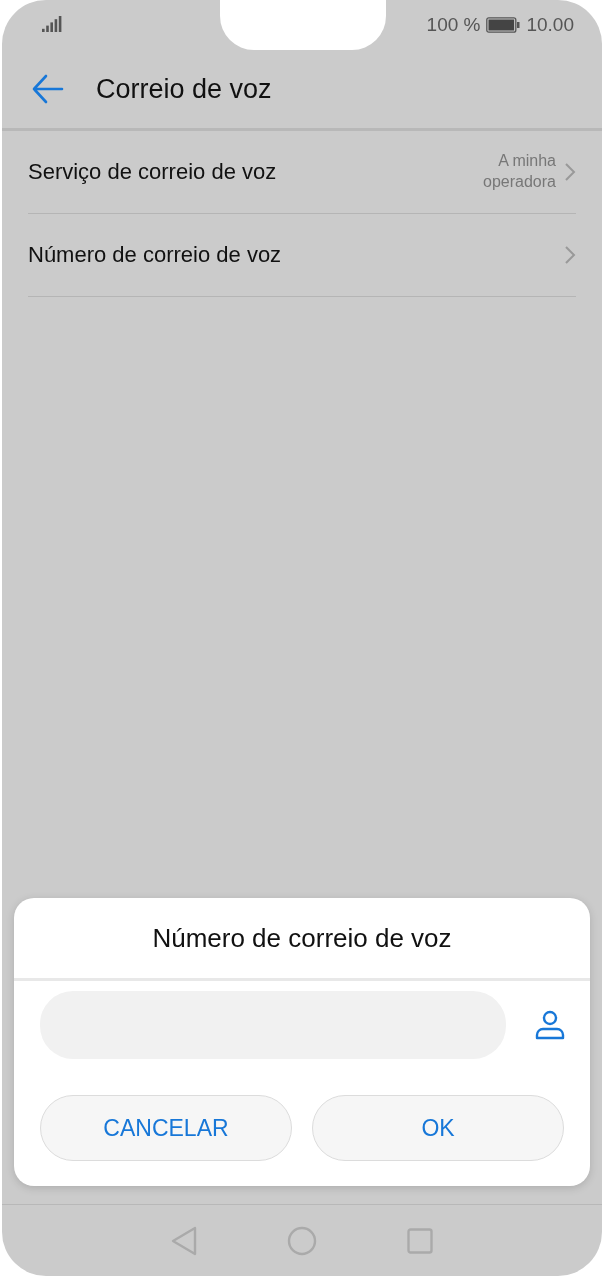  What do you see at coordinates (53, 25) in the screenshot?
I see `signal-icon` at bounding box center [53, 25].